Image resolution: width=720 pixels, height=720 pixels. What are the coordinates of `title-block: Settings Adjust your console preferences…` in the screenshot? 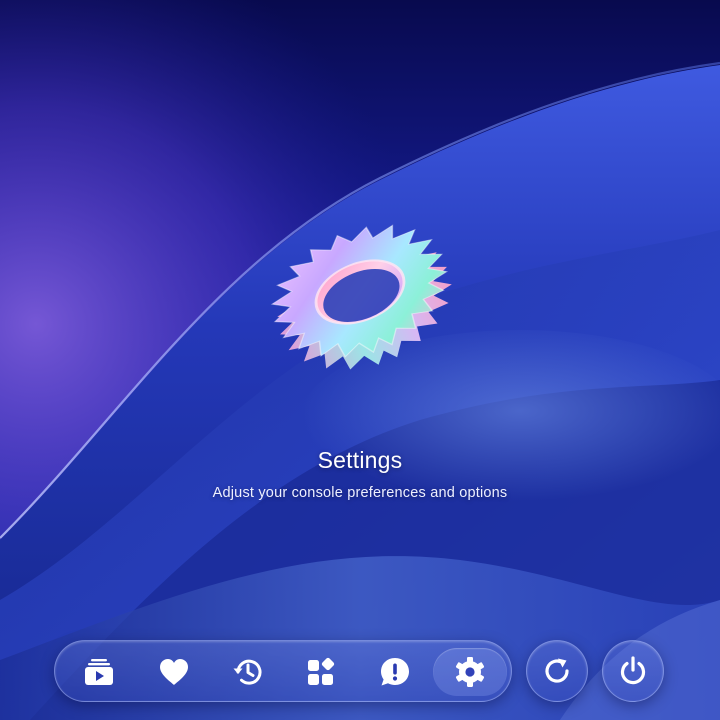 It's located at (360, 474).